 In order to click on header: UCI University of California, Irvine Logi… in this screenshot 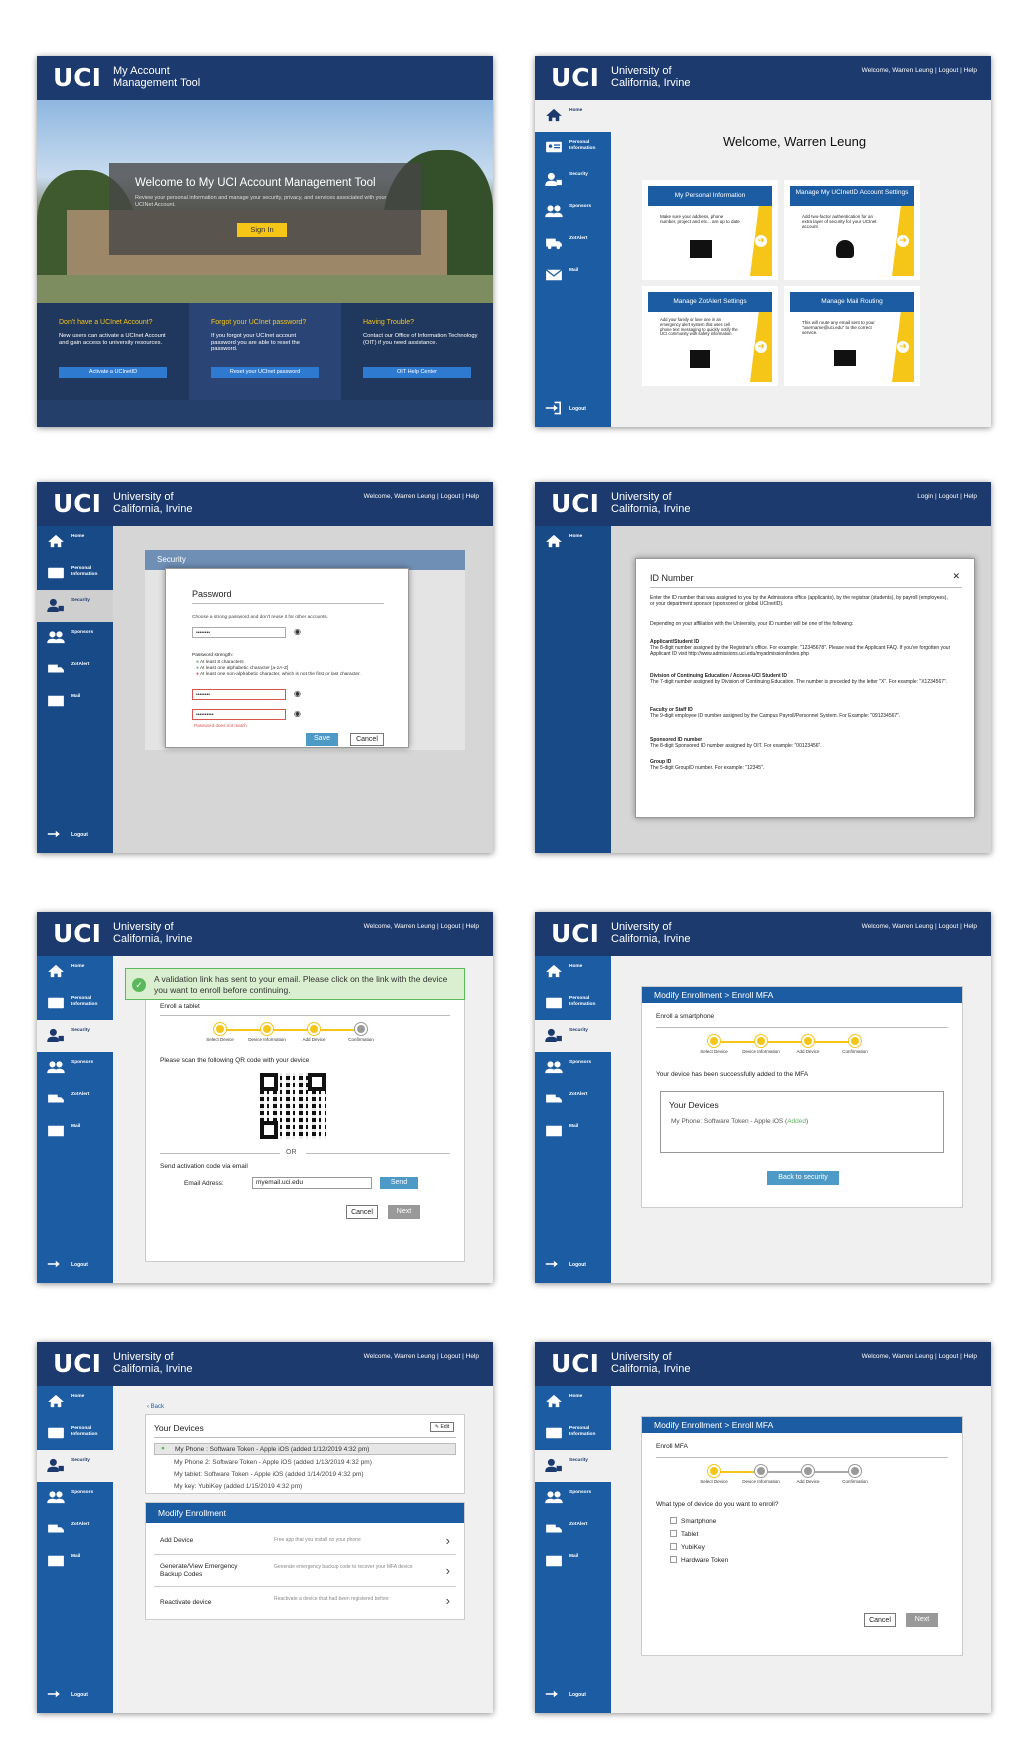, I will do `click(763, 504)`.